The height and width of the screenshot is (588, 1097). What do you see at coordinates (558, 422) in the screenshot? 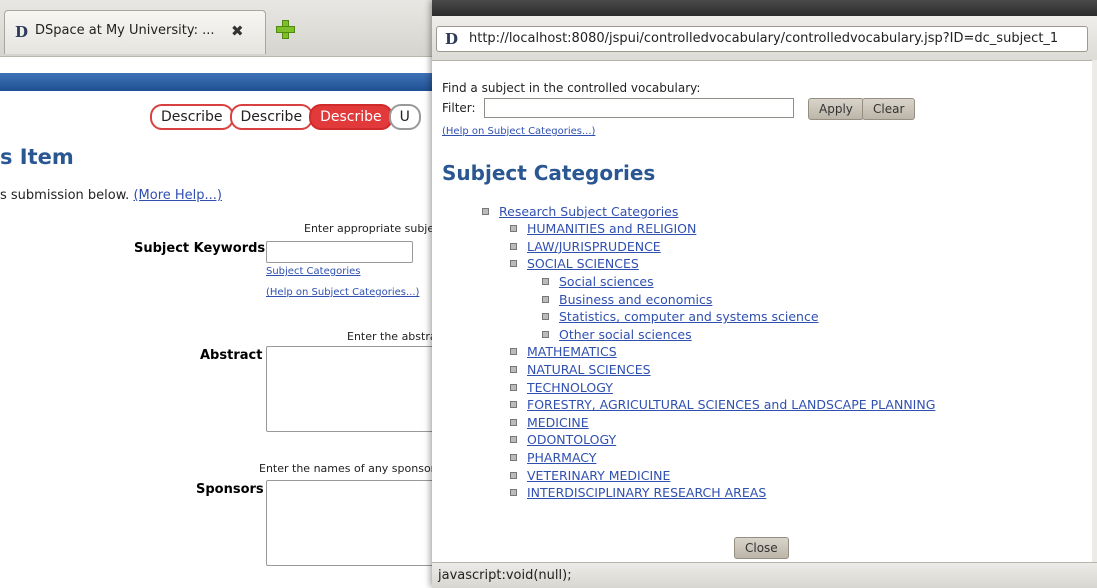
I see `tree-node-label: MEDICINE` at bounding box center [558, 422].